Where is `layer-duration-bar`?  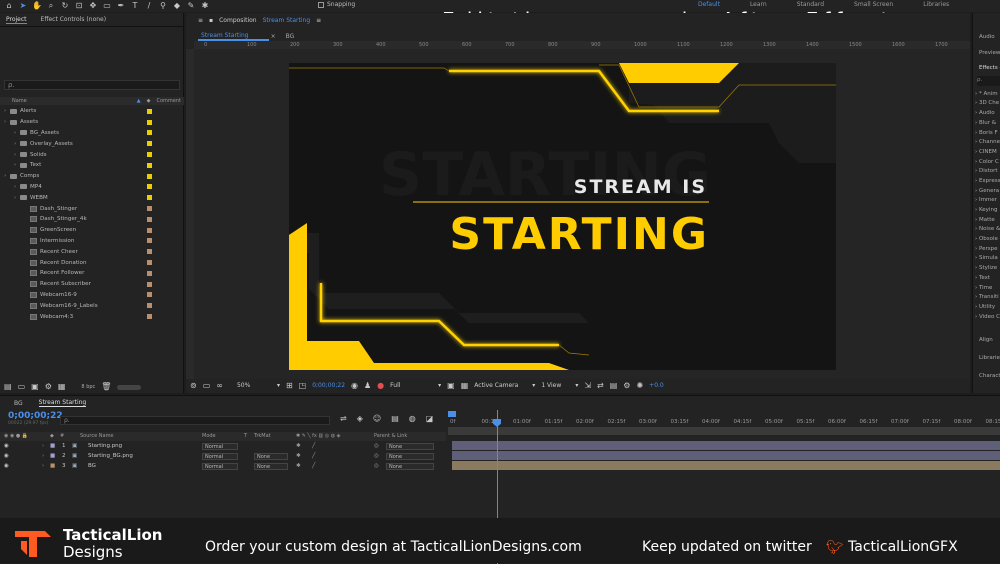 layer-duration-bar is located at coordinates (726, 445).